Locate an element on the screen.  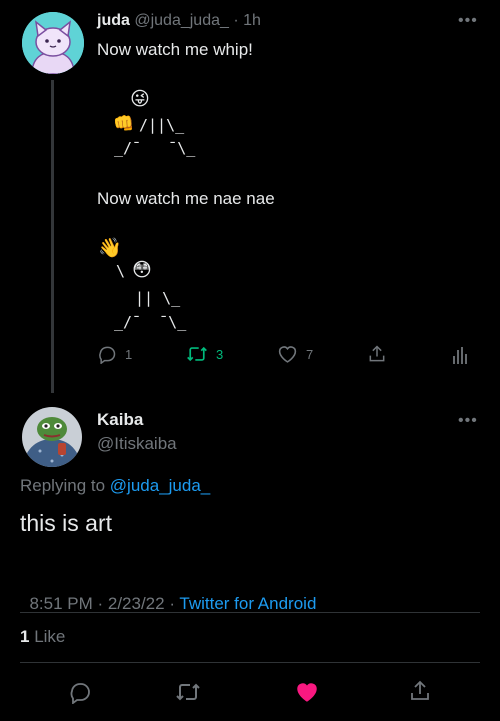
reply-text: this is art is located at coordinates (66, 523).